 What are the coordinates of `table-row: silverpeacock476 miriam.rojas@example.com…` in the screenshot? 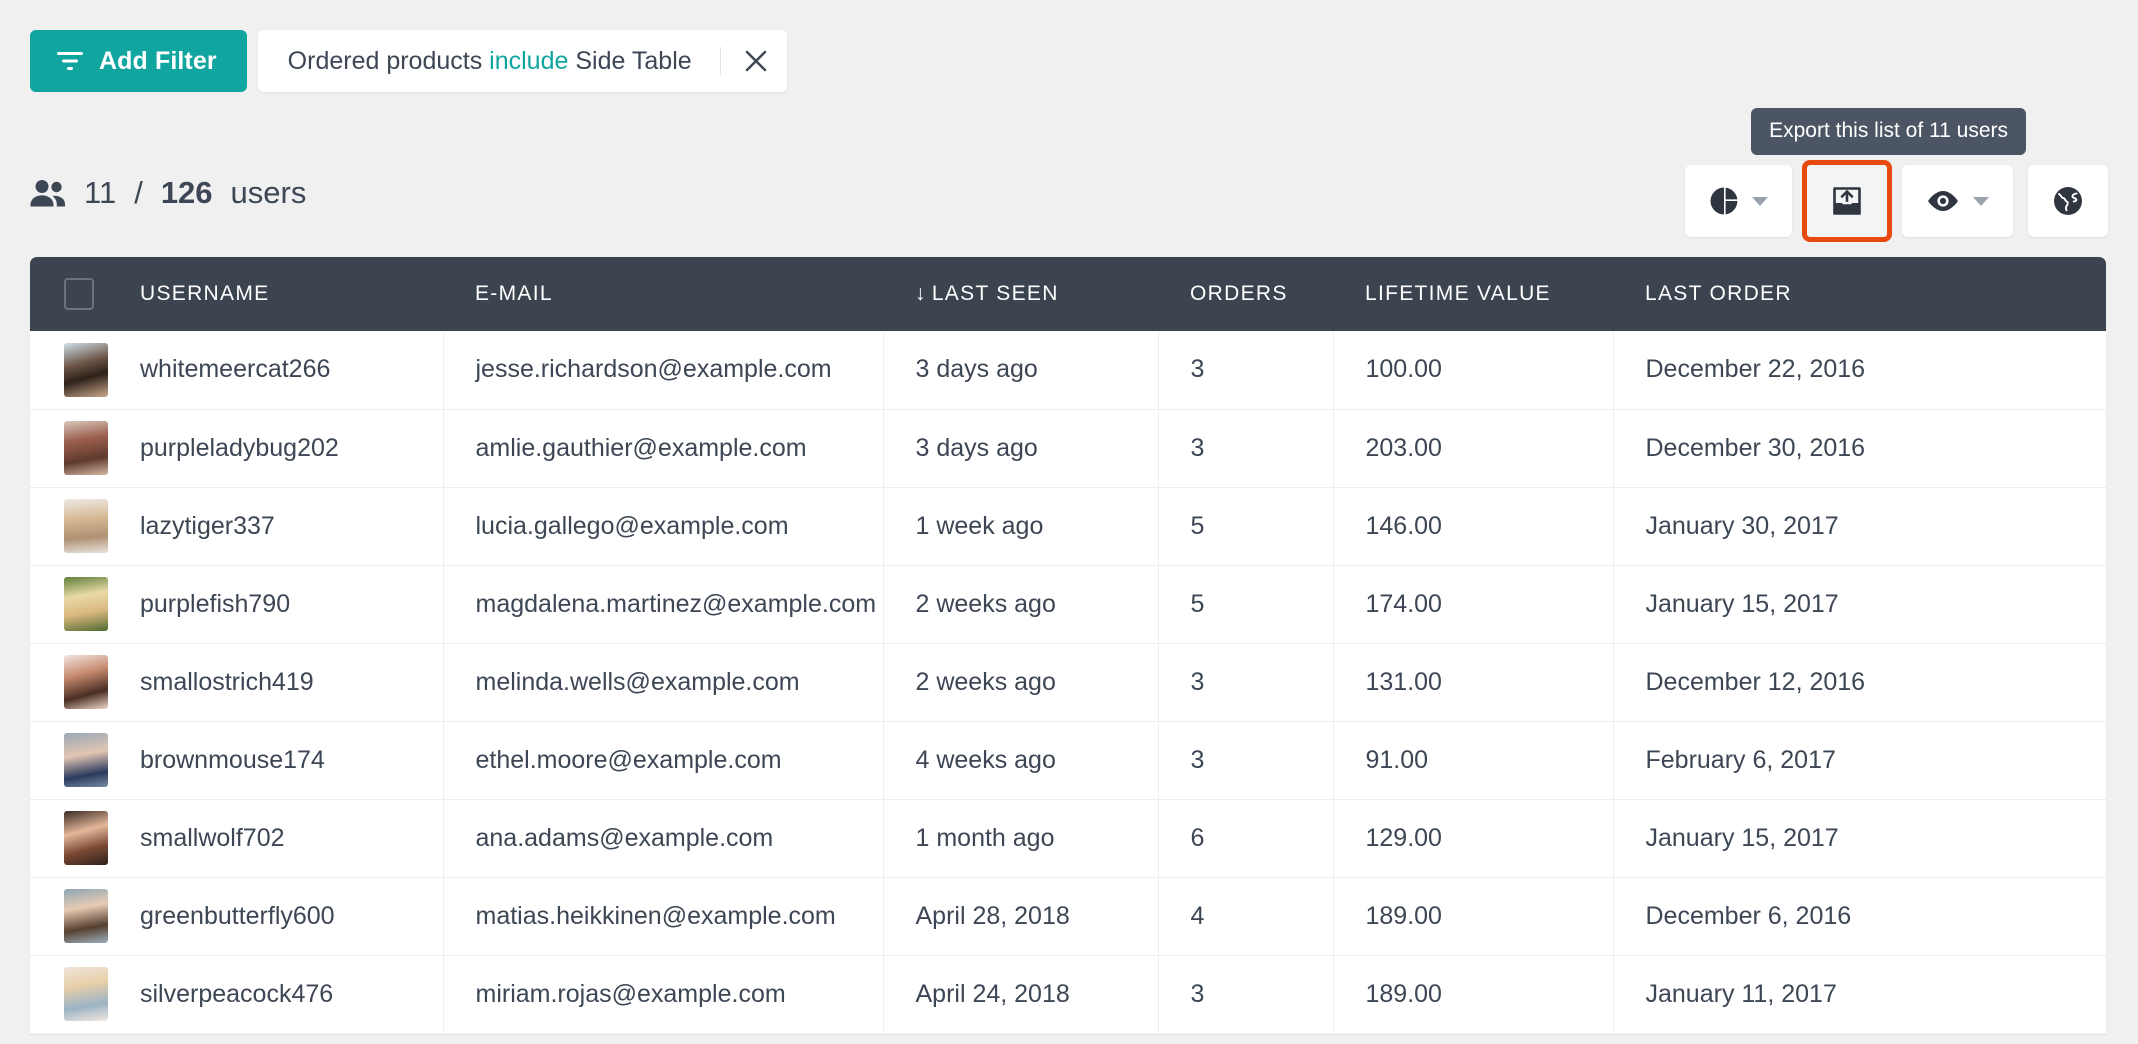 It's located at (1068, 994).